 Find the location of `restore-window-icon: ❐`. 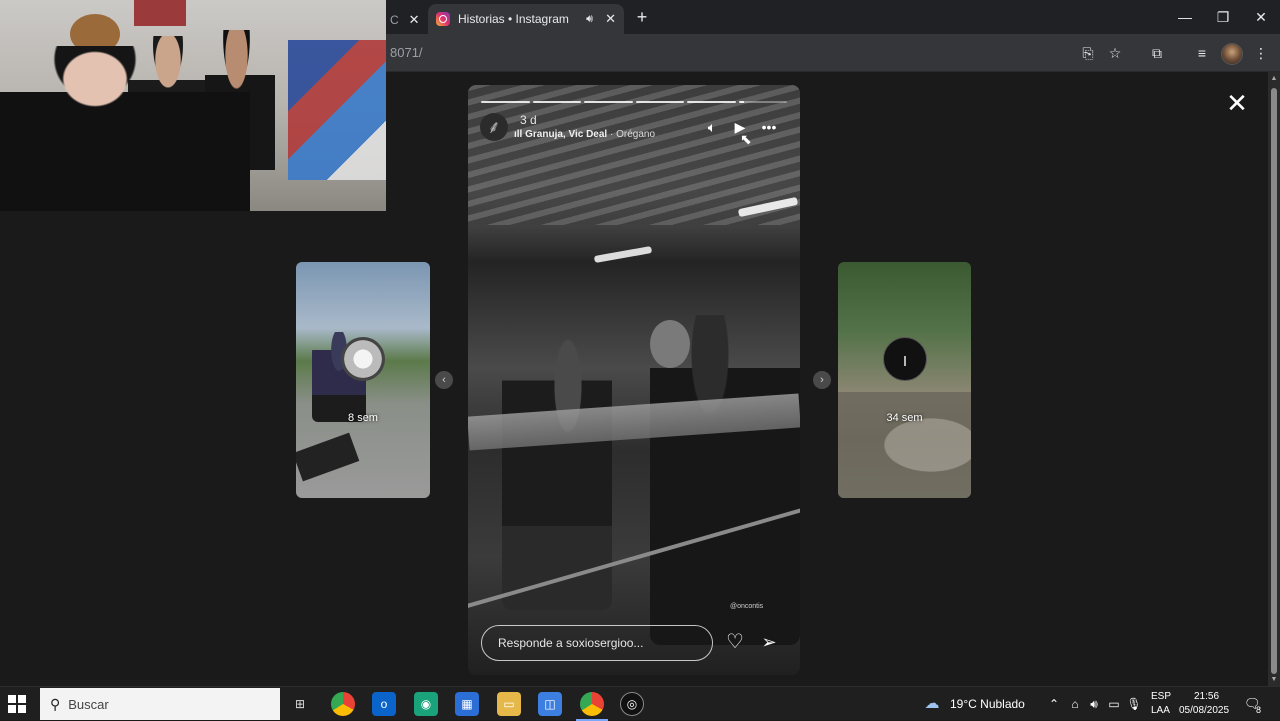

restore-window-icon: ❐ is located at coordinates (1223, 17).